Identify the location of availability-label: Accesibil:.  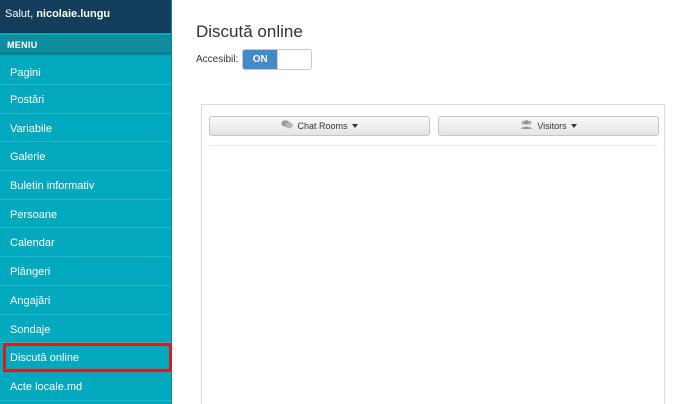
(217, 59).